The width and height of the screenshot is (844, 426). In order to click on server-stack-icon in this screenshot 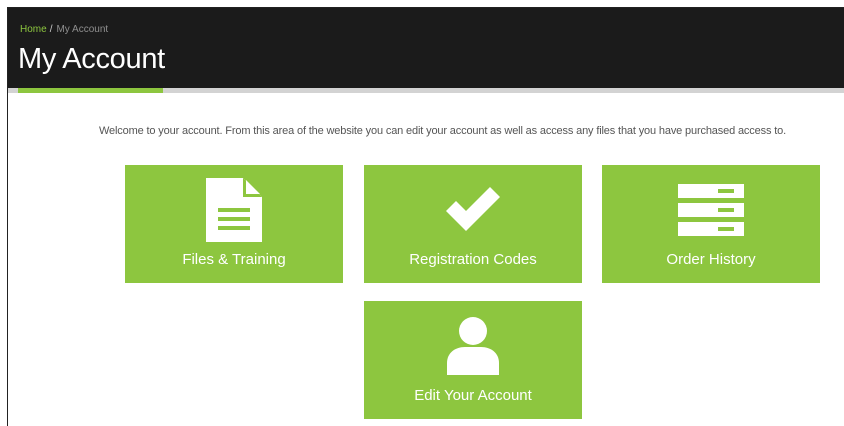, I will do `click(711, 210)`.